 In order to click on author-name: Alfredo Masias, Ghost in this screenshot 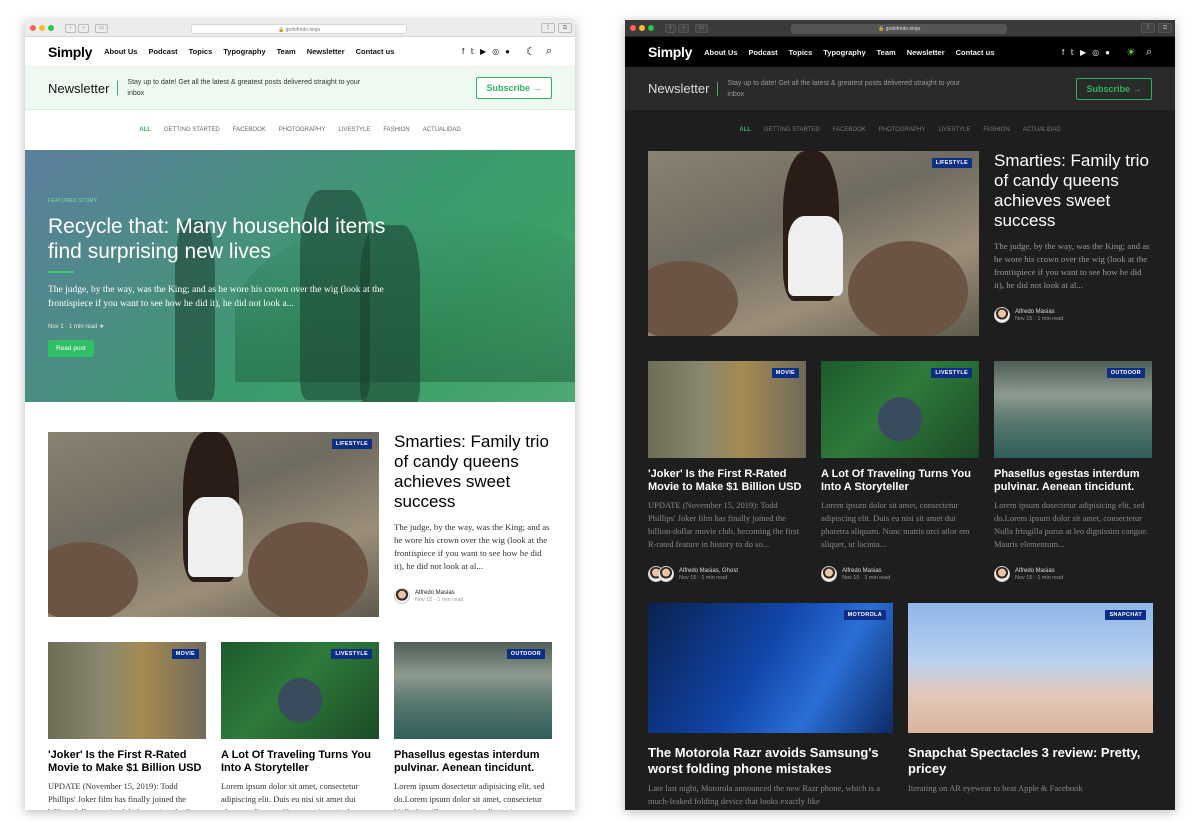, I will do `click(708, 571)`.